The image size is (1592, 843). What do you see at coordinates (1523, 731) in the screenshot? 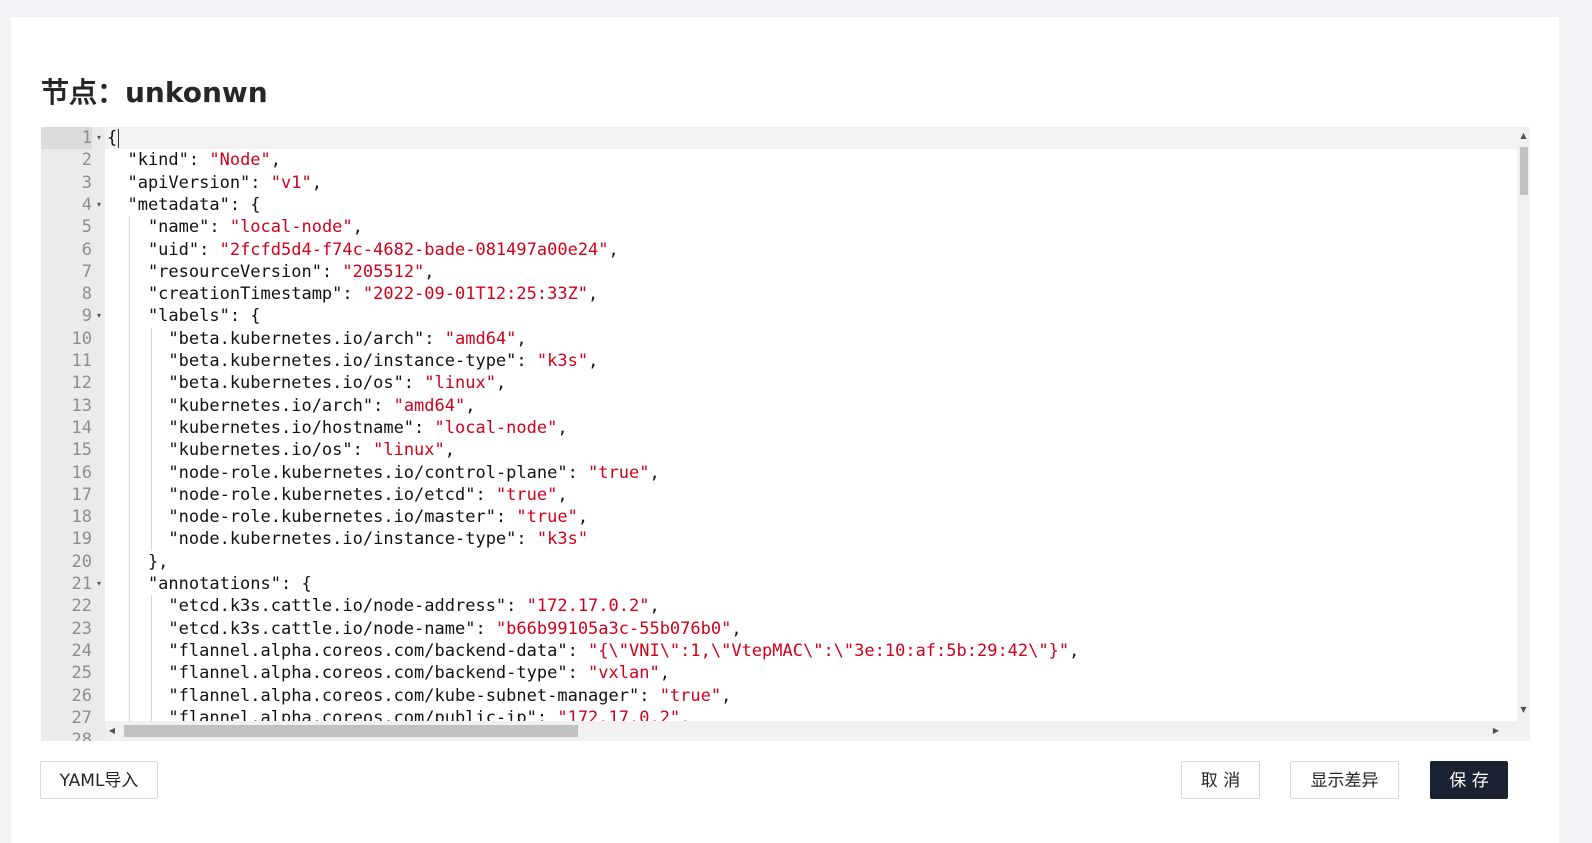
I see `scrollbar-corner` at bounding box center [1523, 731].